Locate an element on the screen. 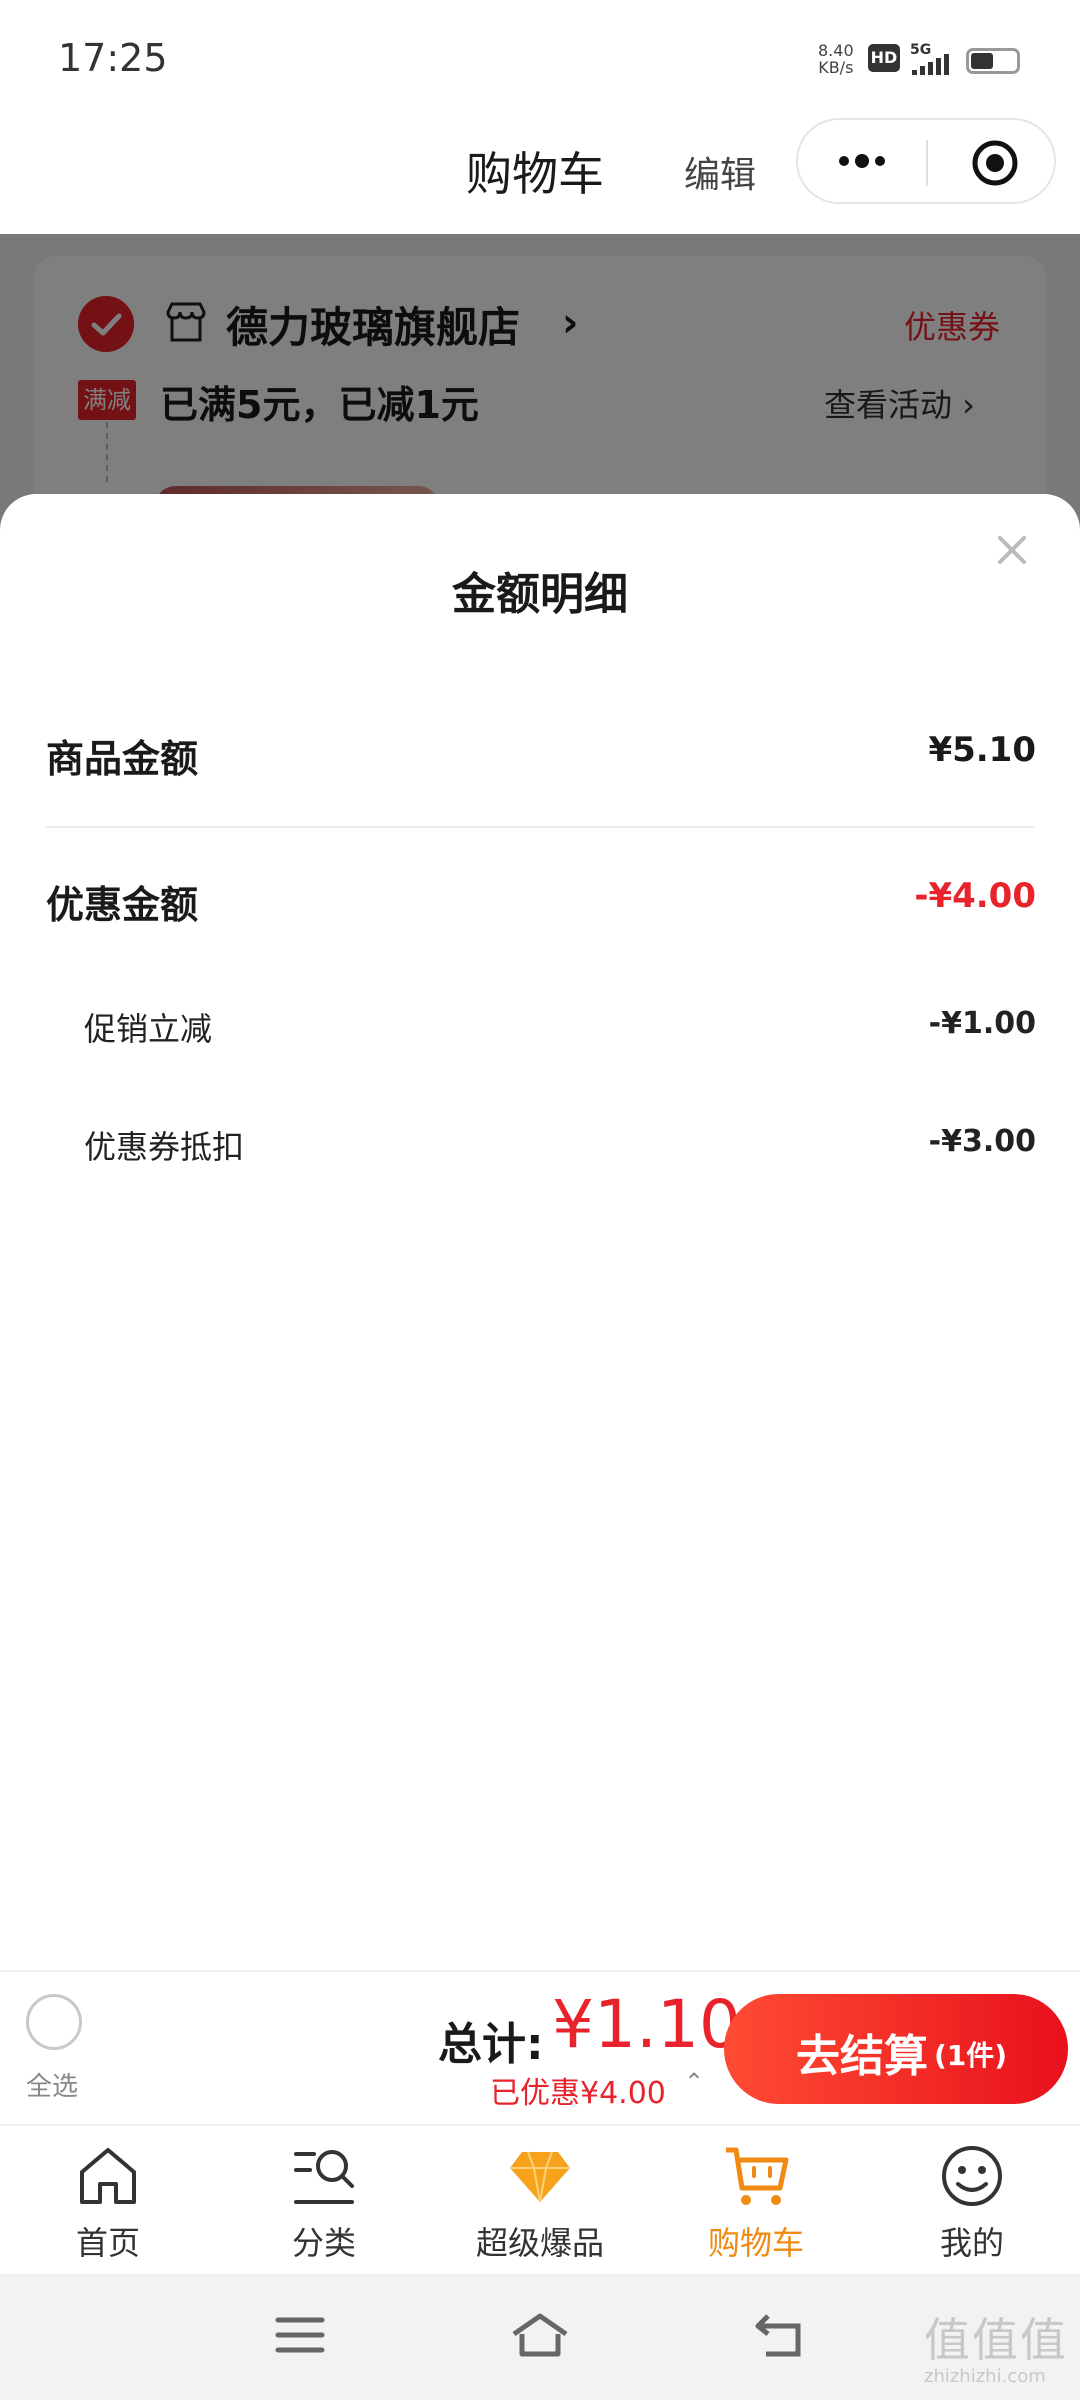 The height and width of the screenshot is (2400, 1080). system-nav-bar: 值值值 zhizhizhi.com is located at coordinates (540, 2337).